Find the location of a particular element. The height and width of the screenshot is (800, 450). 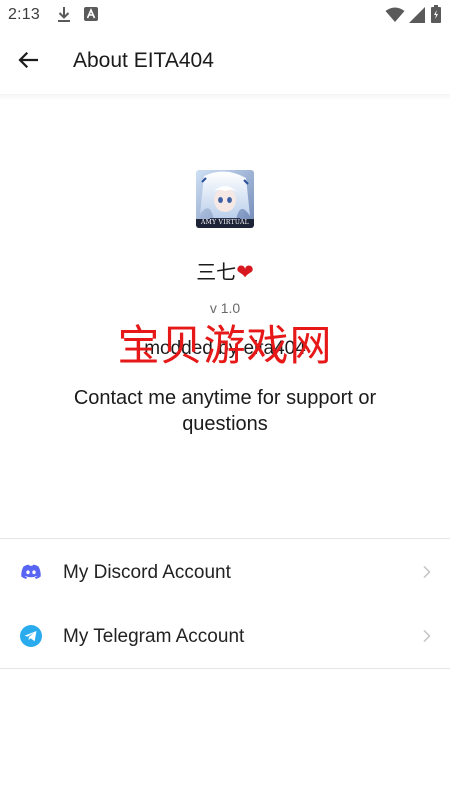

discord-account-link: My Discord Account is located at coordinates (225, 572).